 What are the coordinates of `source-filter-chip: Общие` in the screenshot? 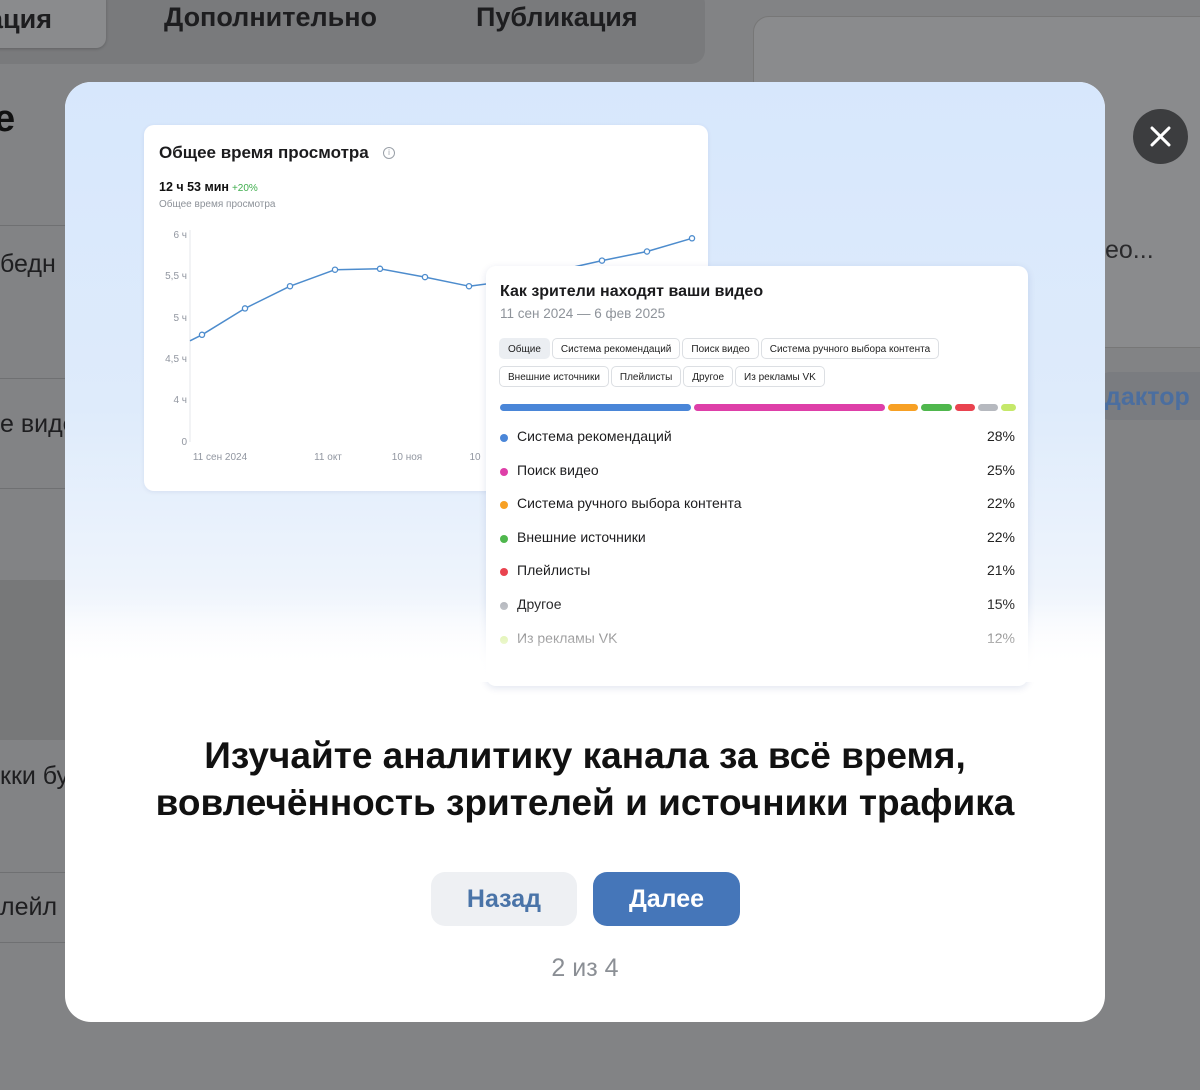 It's located at (524, 348).